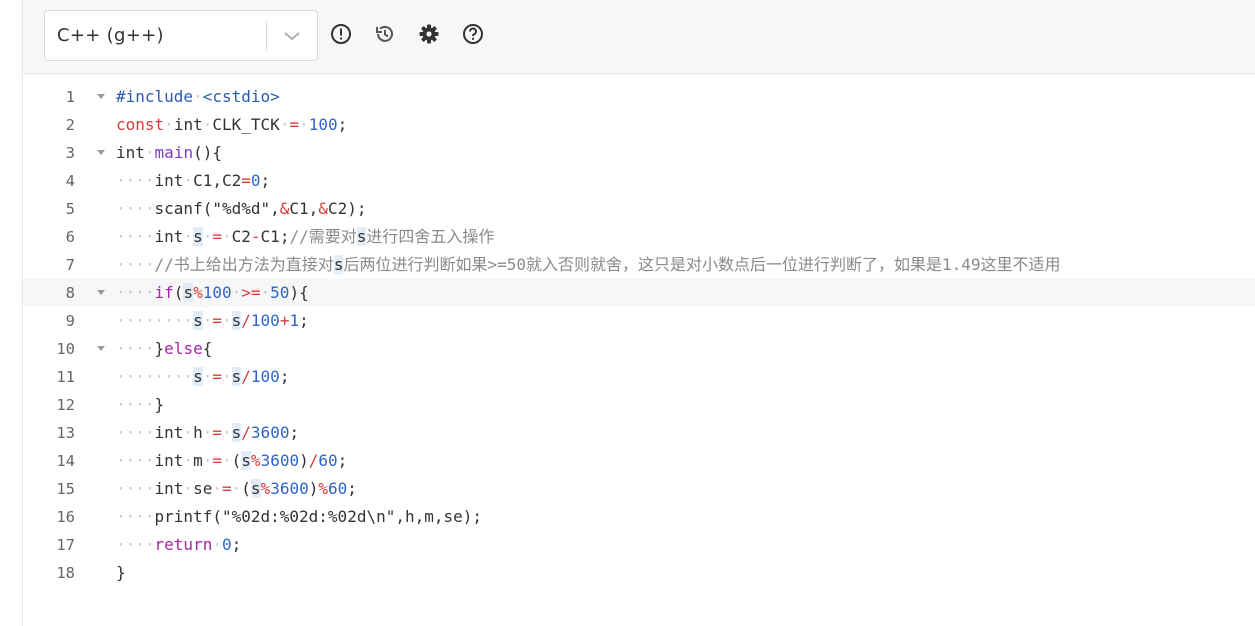  What do you see at coordinates (639, 545) in the screenshot?
I see `code-line: 17 ····return·0;` at bounding box center [639, 545].